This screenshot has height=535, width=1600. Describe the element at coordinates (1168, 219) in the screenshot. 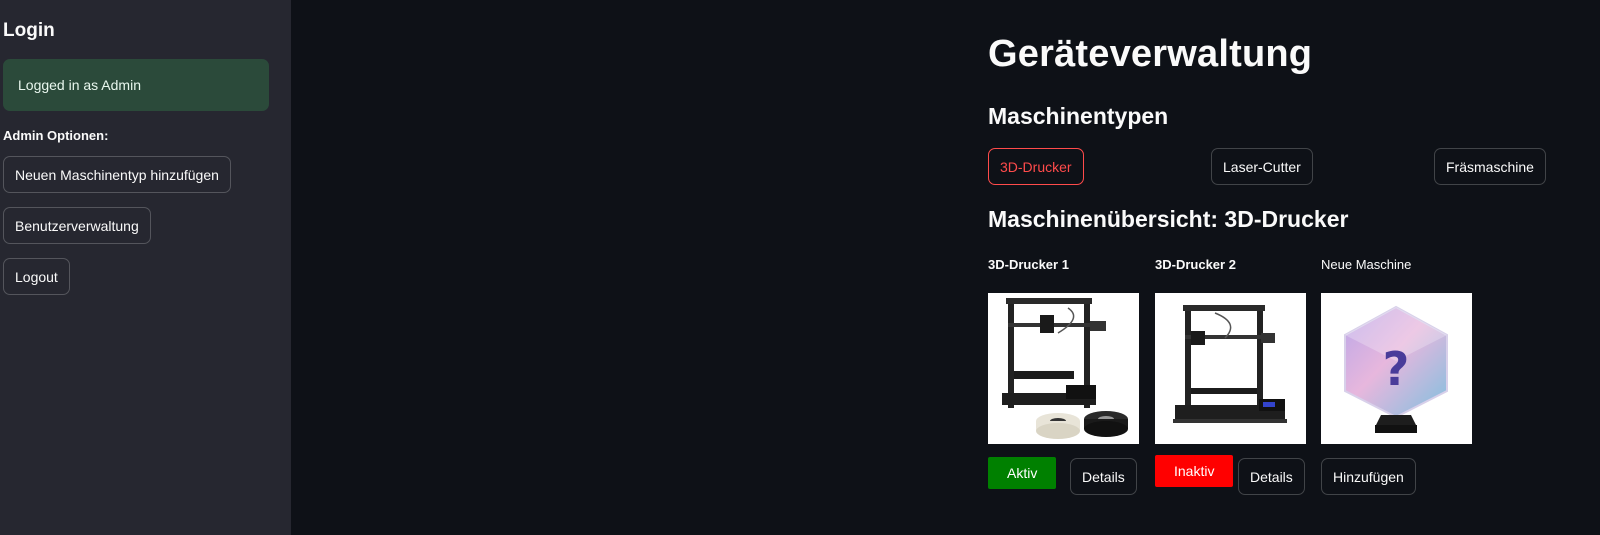

I see `machine-overview-heading: Maschinenübersicht: 3D-Drucker` at that location.